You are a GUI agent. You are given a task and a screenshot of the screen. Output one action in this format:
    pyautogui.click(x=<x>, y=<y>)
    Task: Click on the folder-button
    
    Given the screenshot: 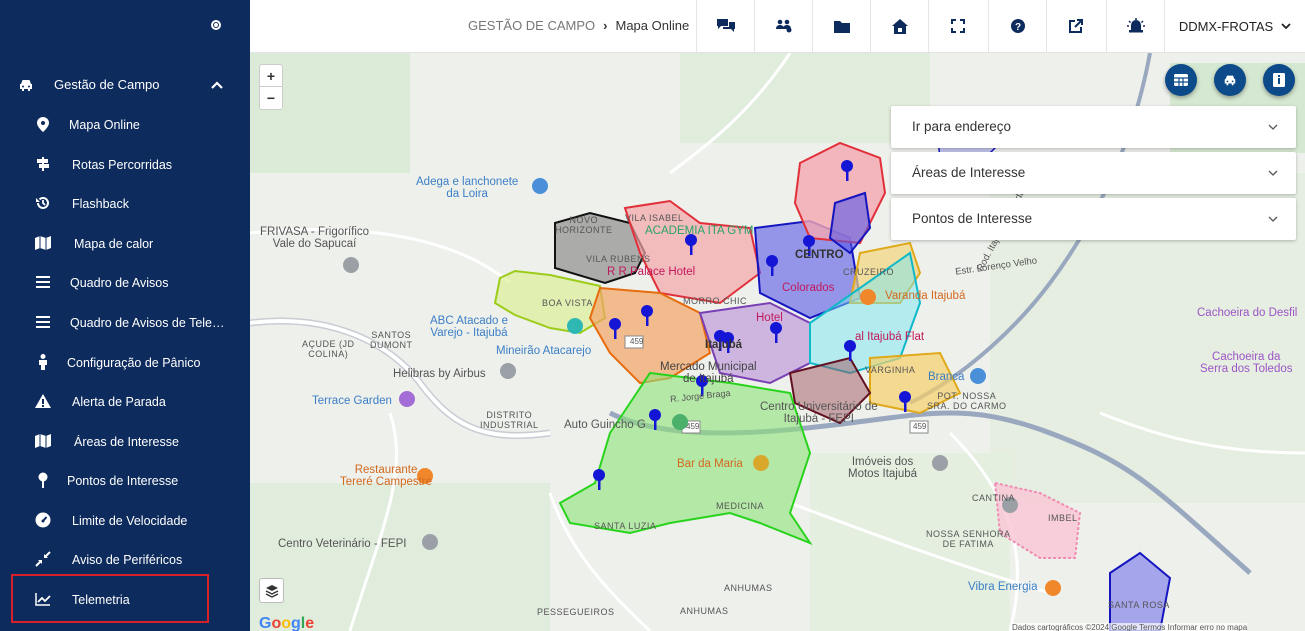 What is the action you would take?
    pyautogui.click(x=841, y=26)
    